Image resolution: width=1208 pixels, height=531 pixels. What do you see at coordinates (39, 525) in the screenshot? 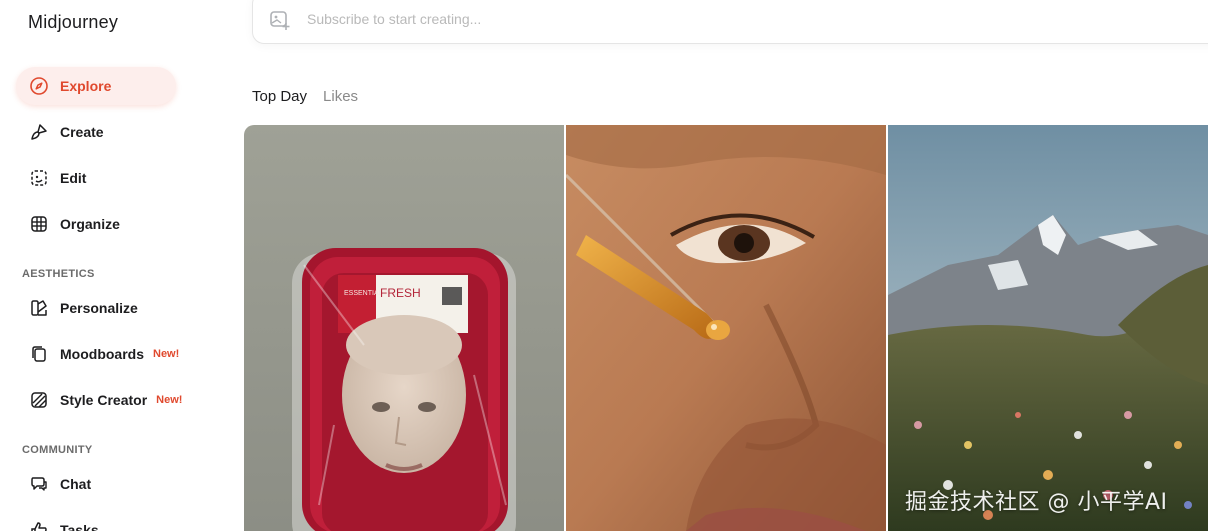
I see `thumbs-up-icon` at bounding box center [39, 525].